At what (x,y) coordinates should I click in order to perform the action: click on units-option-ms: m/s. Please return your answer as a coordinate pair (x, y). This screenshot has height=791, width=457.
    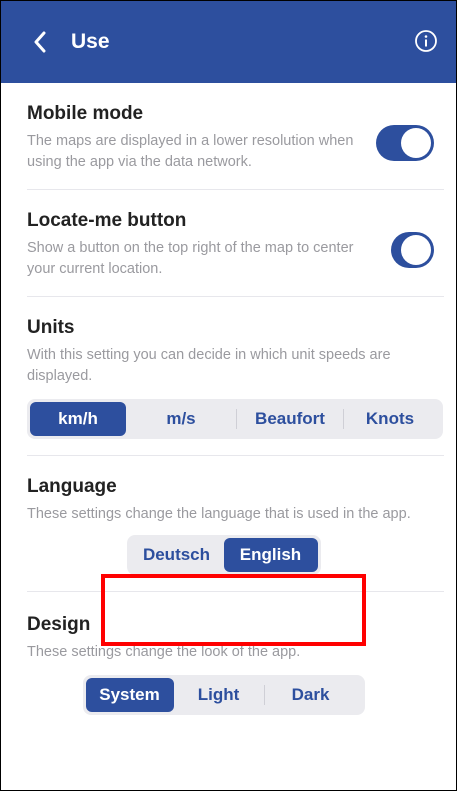
    Looking at the image, I should click on (181, 419).